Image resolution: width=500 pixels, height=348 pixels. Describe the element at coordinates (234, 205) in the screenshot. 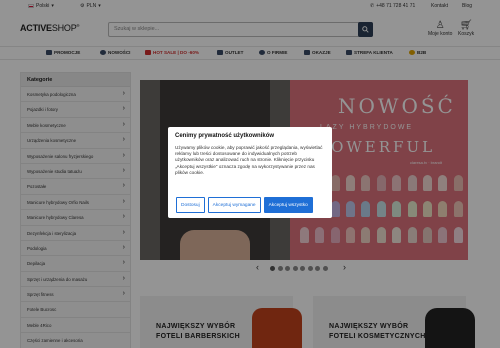

I see `accept-required-button: Akceptuj wymagane` at that location.